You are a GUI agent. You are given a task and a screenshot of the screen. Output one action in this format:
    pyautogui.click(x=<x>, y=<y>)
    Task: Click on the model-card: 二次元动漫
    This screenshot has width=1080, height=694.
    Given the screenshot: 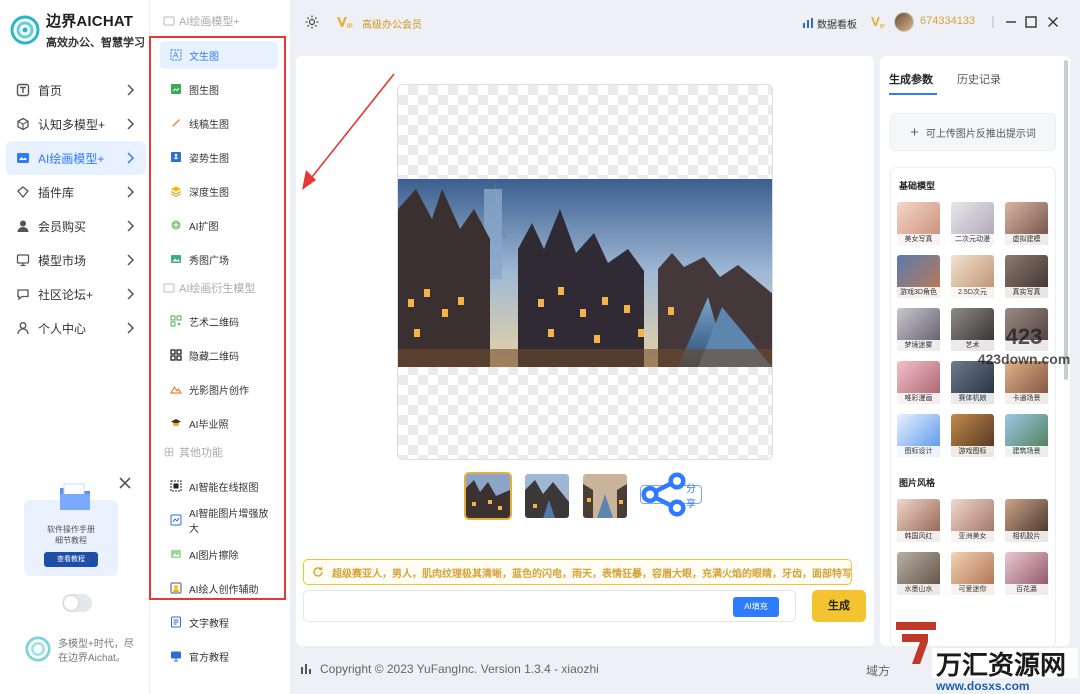 What is the action you would take?
    pyautogui.click(x=972, y=223)
    